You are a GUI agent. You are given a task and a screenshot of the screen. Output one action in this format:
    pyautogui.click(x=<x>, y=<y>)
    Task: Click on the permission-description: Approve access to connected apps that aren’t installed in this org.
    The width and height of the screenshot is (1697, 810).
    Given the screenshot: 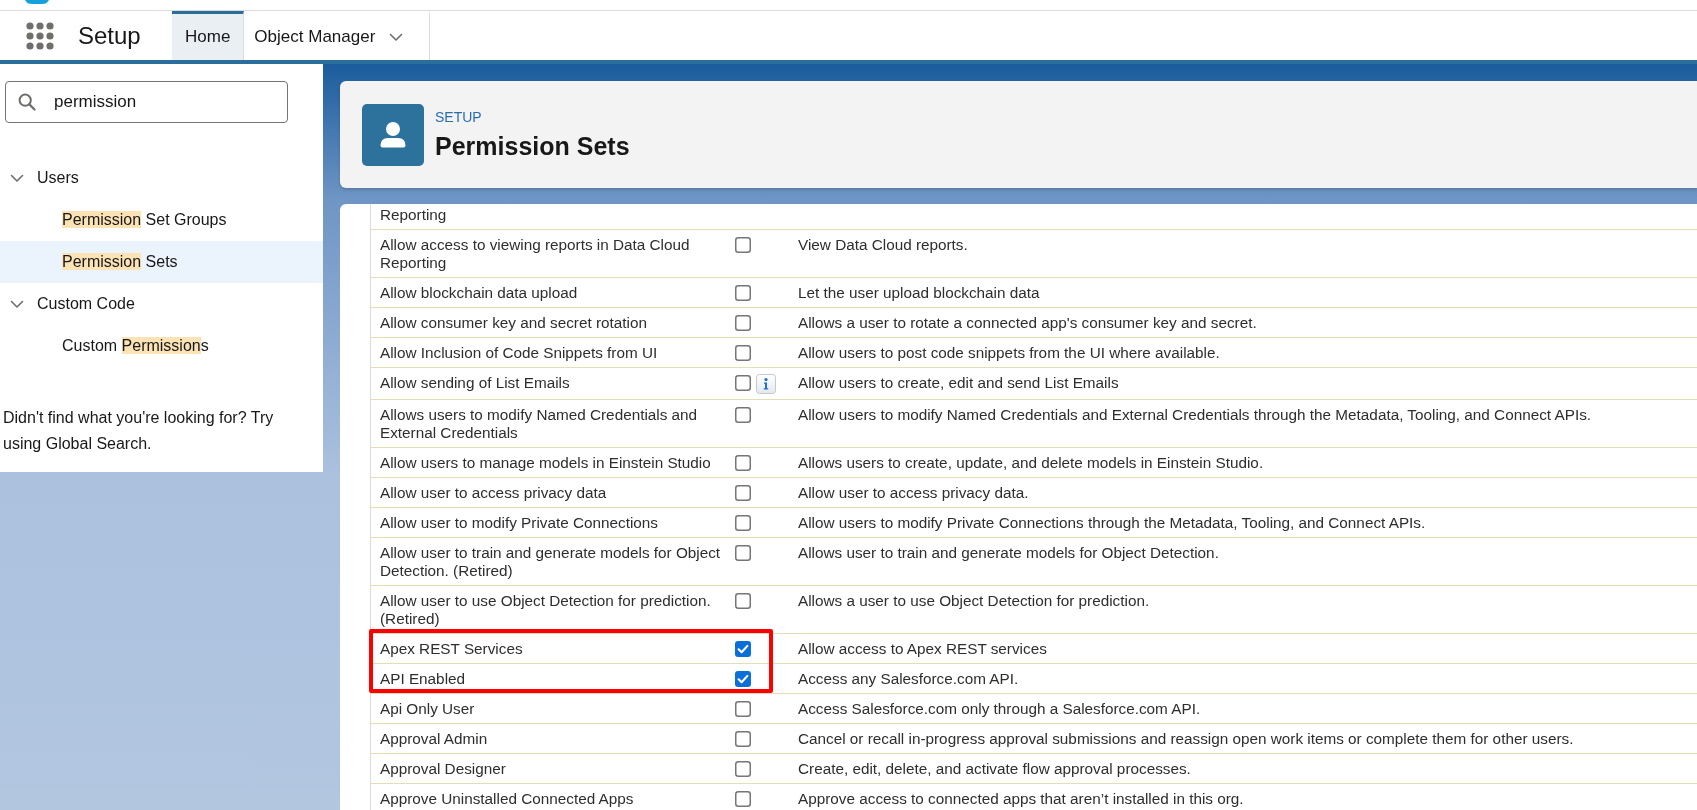 What is the action you would take?
    pyautogui.click(x=1020, y=799)
    